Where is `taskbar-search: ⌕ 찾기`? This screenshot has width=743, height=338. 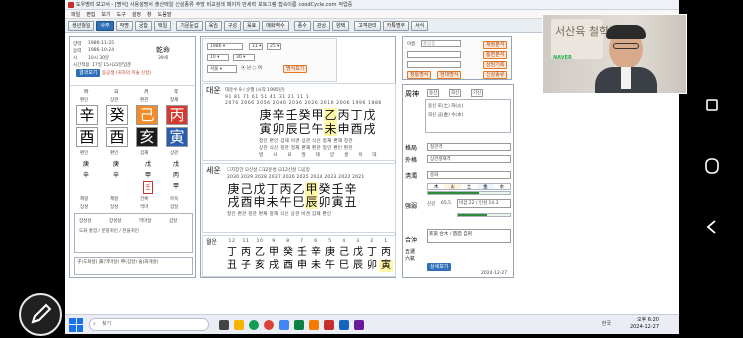
taskbar-search: ⌕ 찾기 is located at coordinates (149, 324).